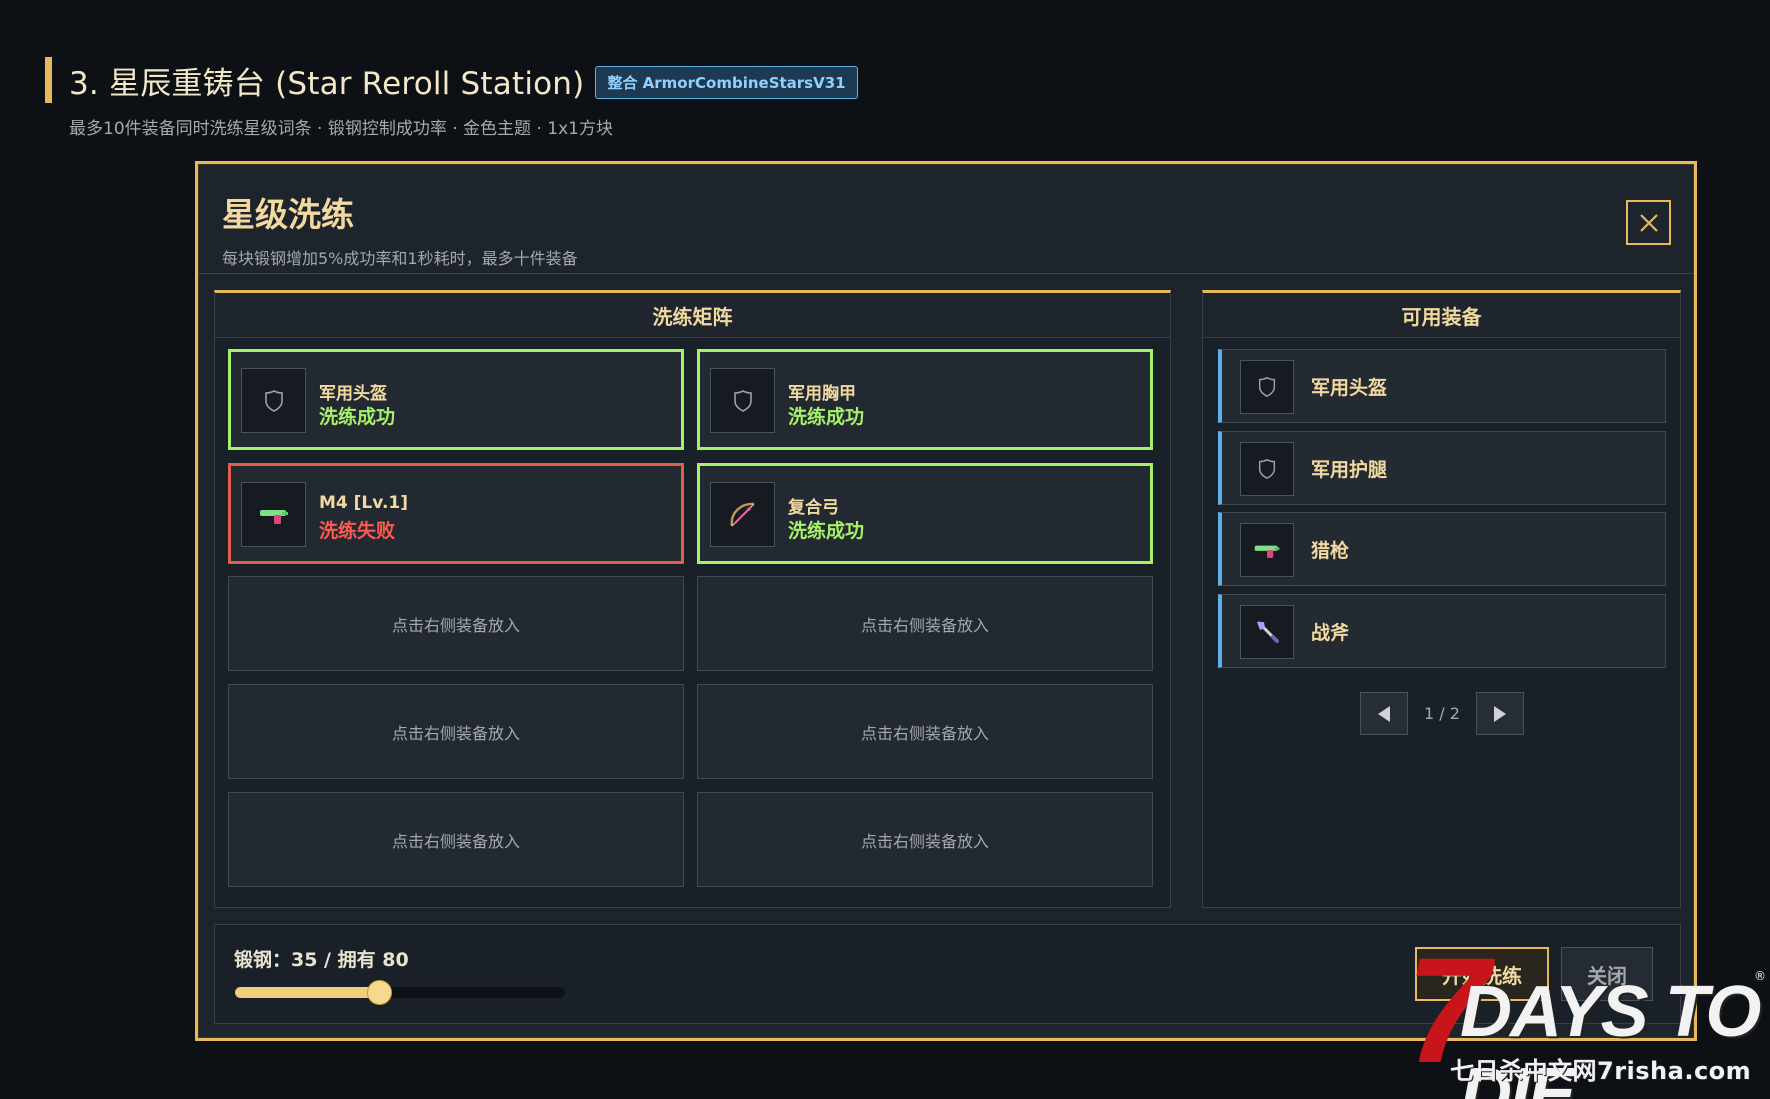 This screenshot has height=1099, width=1770. I want to click on equipment-pager: 1 / 2, so click(1442, 713).